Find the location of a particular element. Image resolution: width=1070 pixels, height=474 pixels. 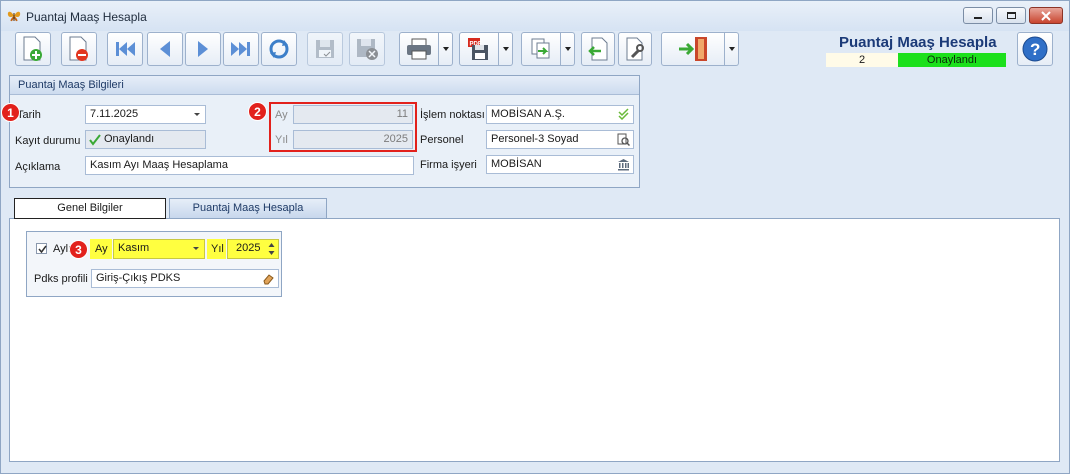

minimize-icon is located at coordinates (978, 17).